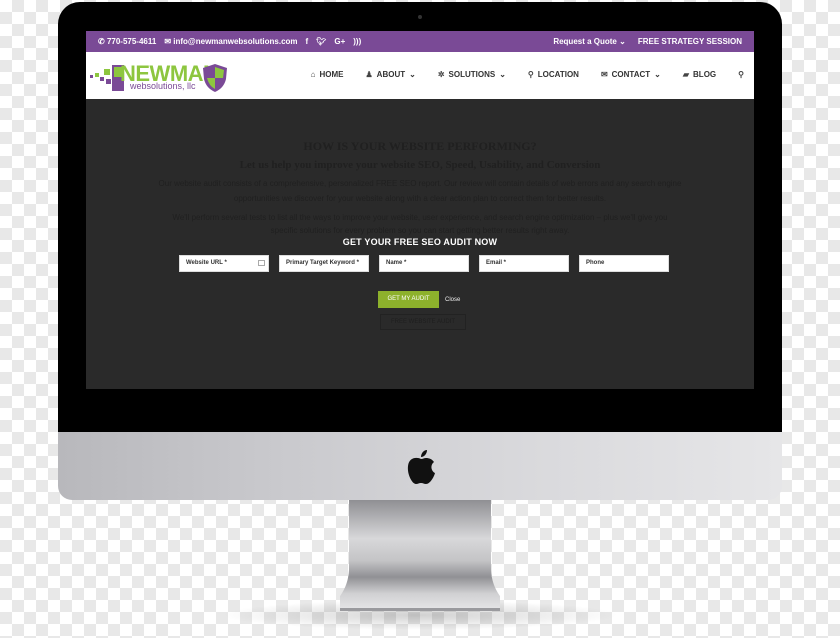  Describe the element at coordinates (441, 74) in the screenshot. I see `gear-icon: ✲` at that location.